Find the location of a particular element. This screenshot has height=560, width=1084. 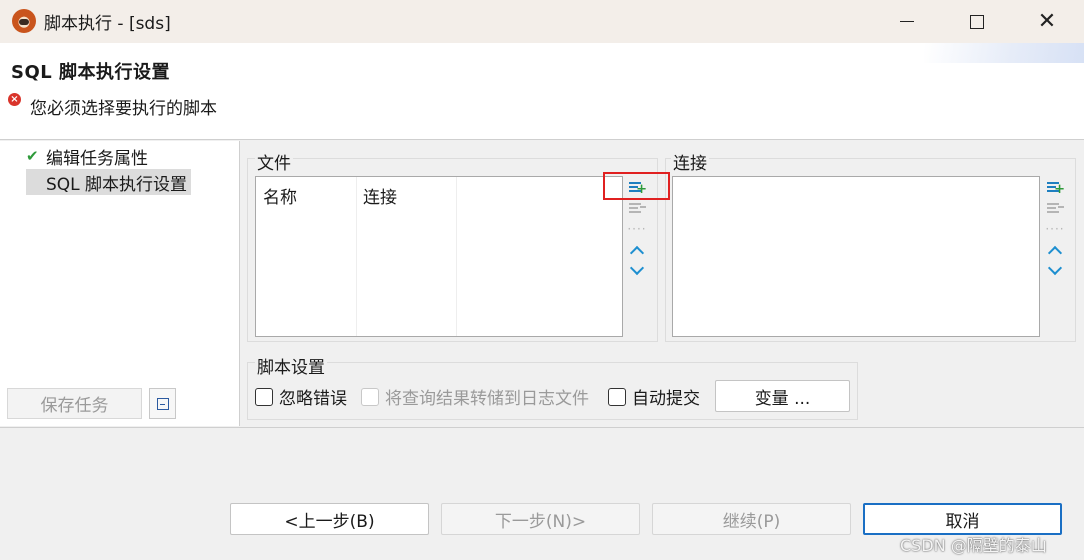

page-title: SQL 脚本执行设置 is located at coordinates (91, 72).